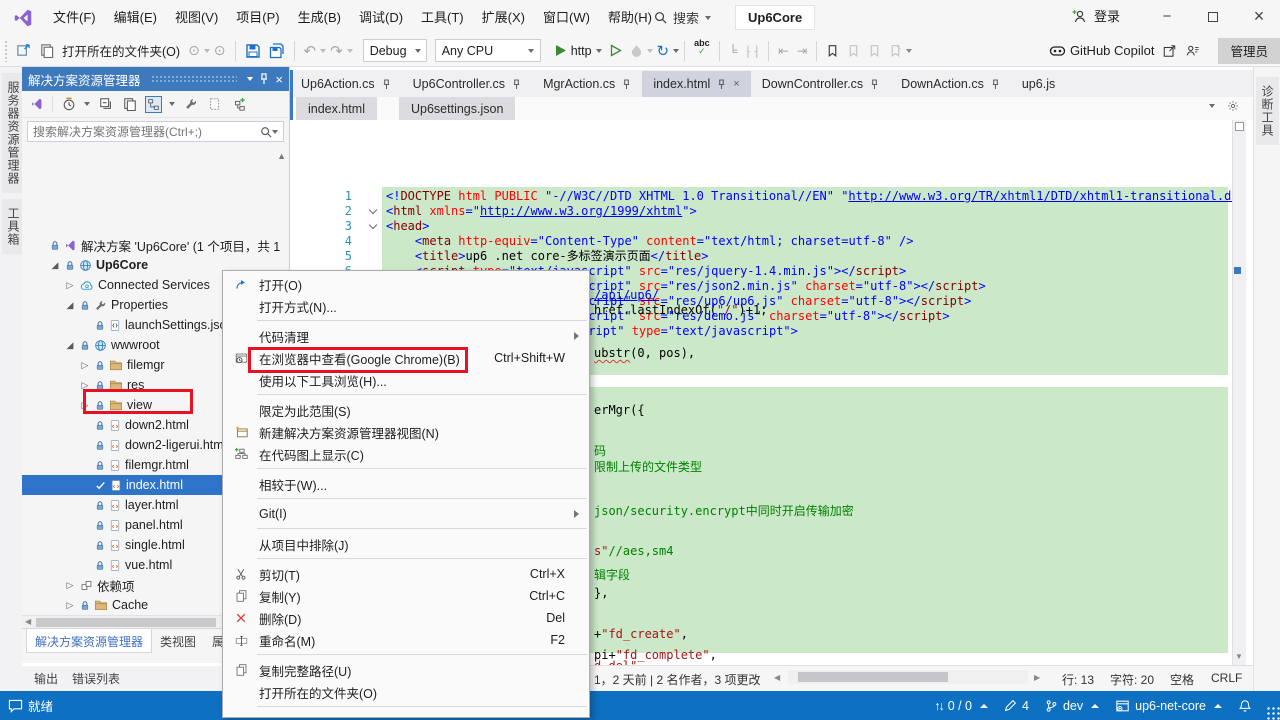  I want to click on github-copilot-button: GitHub Copilot, so click(1102, 51).